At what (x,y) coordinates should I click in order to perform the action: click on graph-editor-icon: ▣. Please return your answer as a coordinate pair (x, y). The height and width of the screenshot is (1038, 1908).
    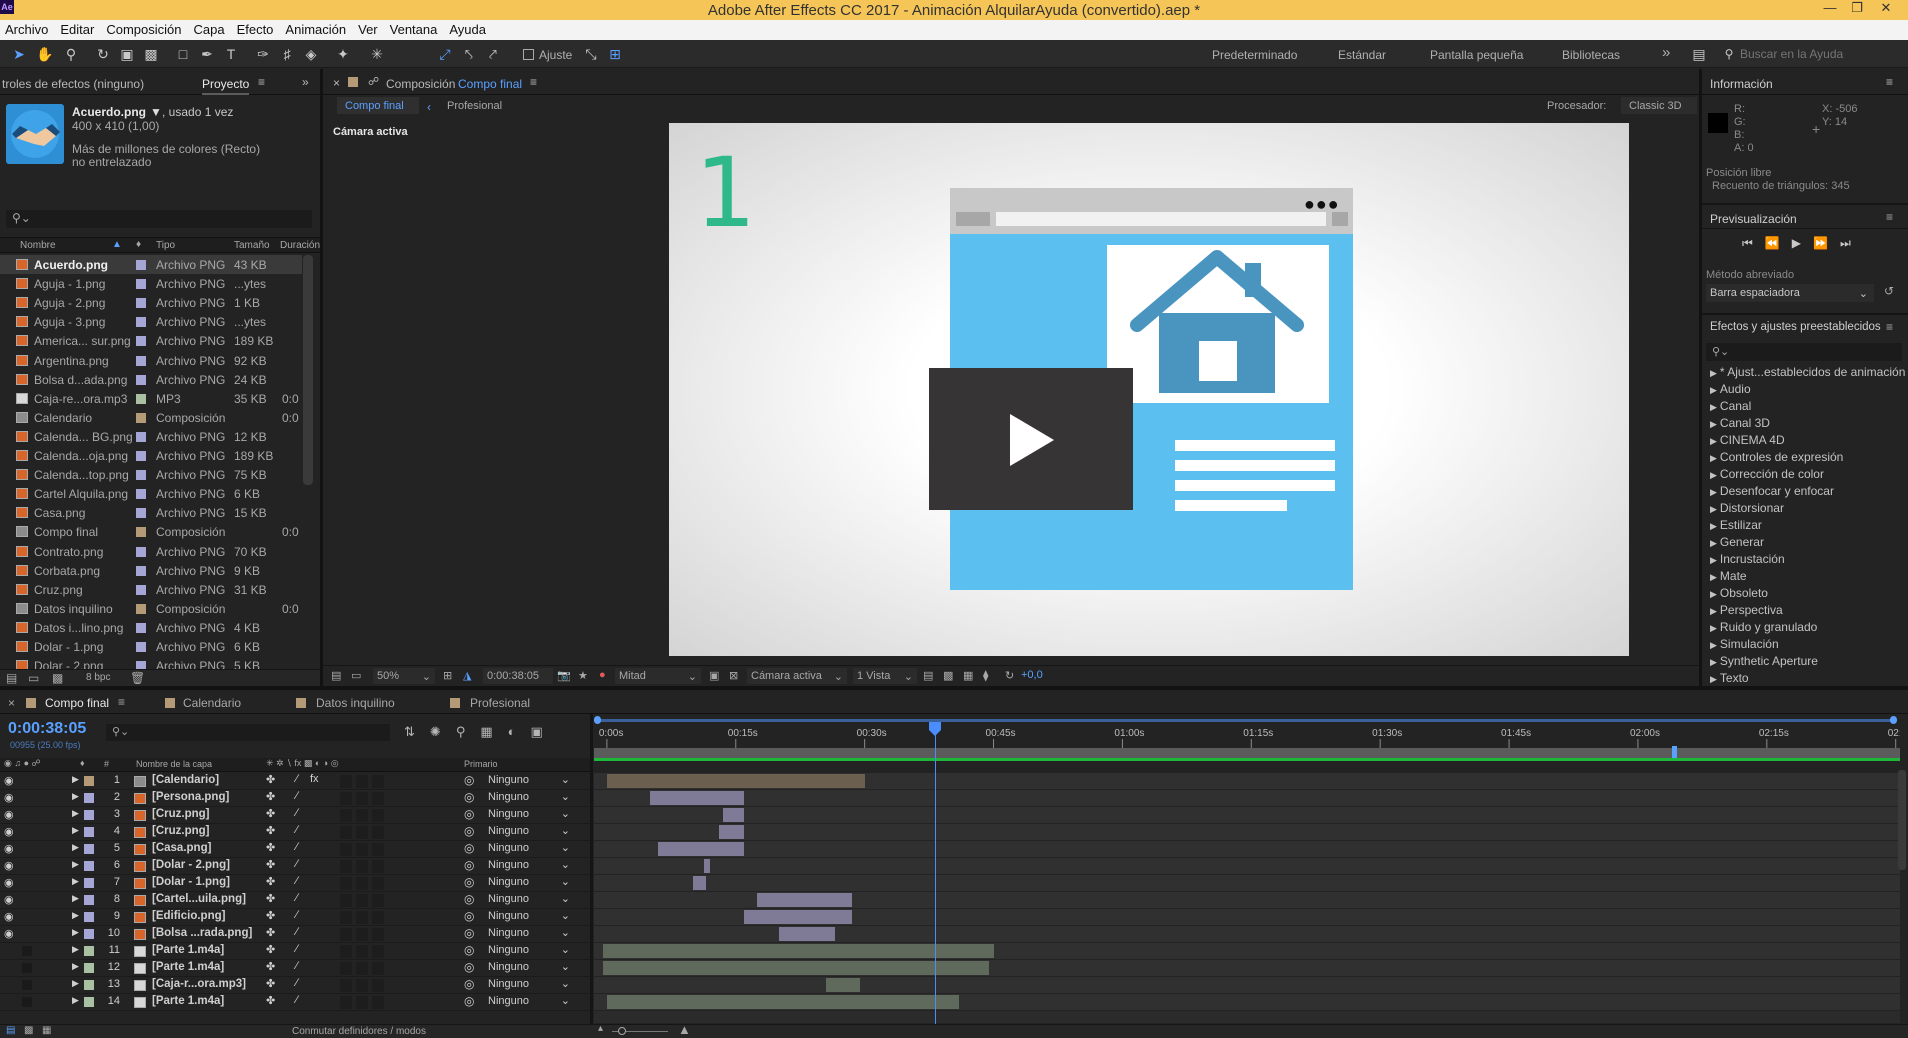
    Looking at the image, I should click on (544, 731).